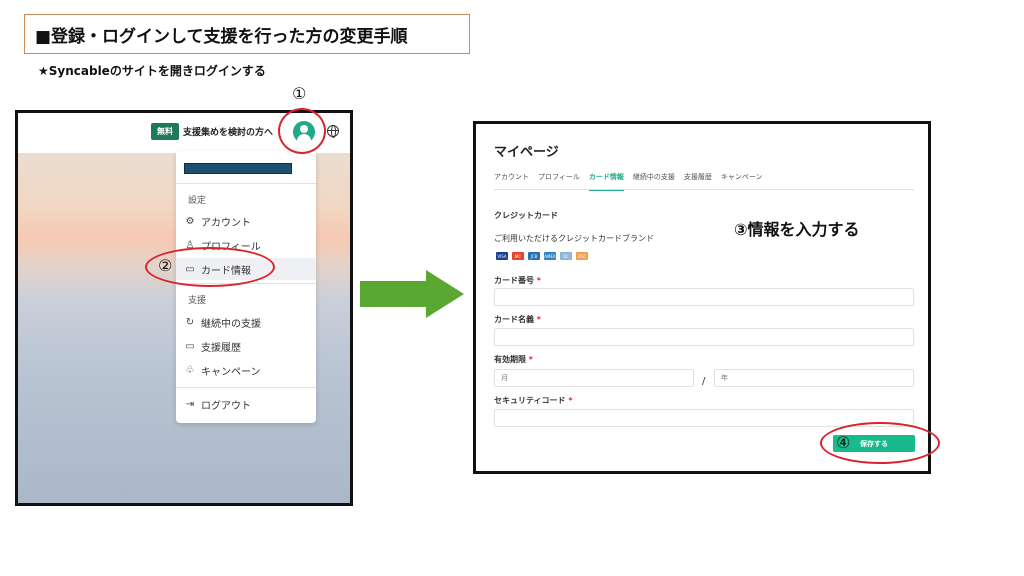 This screenshot has height=576, width=1024. Describe the element at coordinates (526, 152) in the screenshot. I see `mypage-title: マイページ` at that location.